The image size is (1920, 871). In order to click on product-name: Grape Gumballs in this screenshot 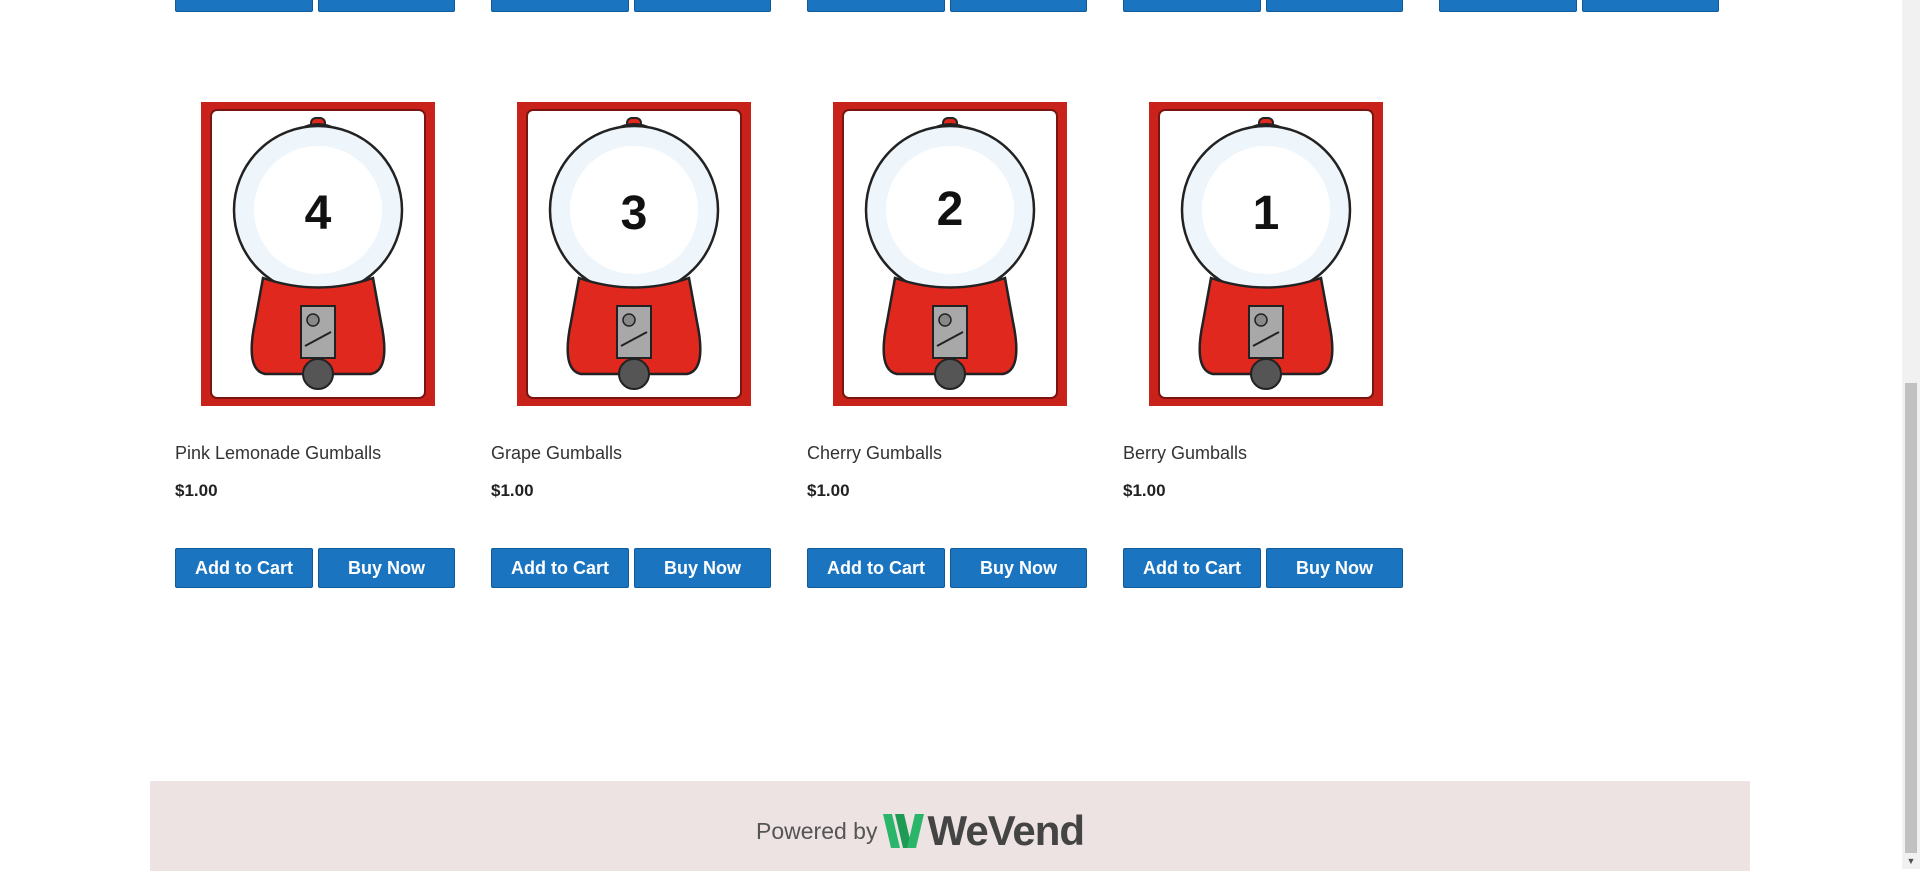, I will do `click(556, 453)`.